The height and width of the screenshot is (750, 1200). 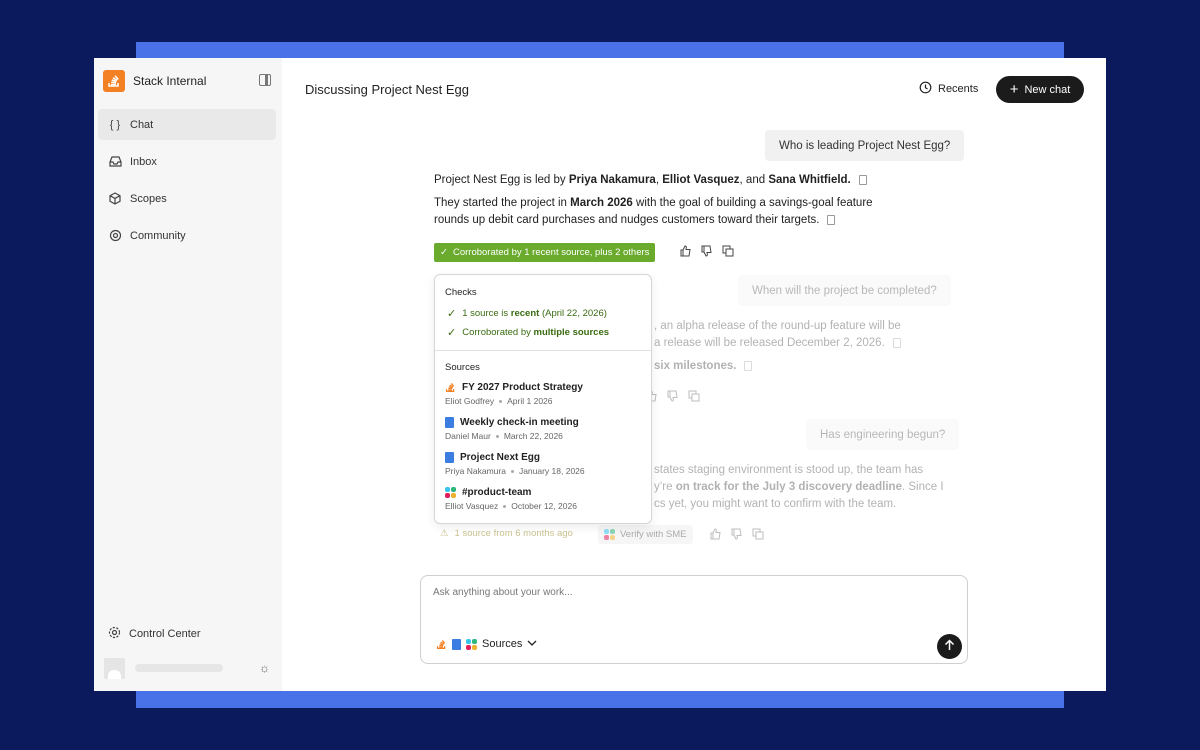 I want to click on cube-icon, so click(x=115, y=199).